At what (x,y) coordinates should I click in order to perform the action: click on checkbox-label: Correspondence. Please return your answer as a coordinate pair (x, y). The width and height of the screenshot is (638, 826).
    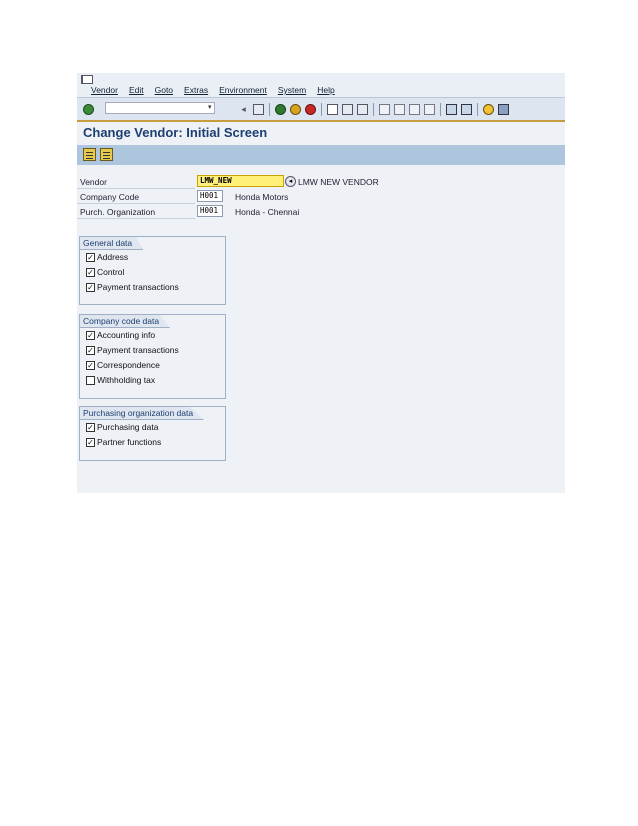
    Looking at the image, I should click on (128, 365).